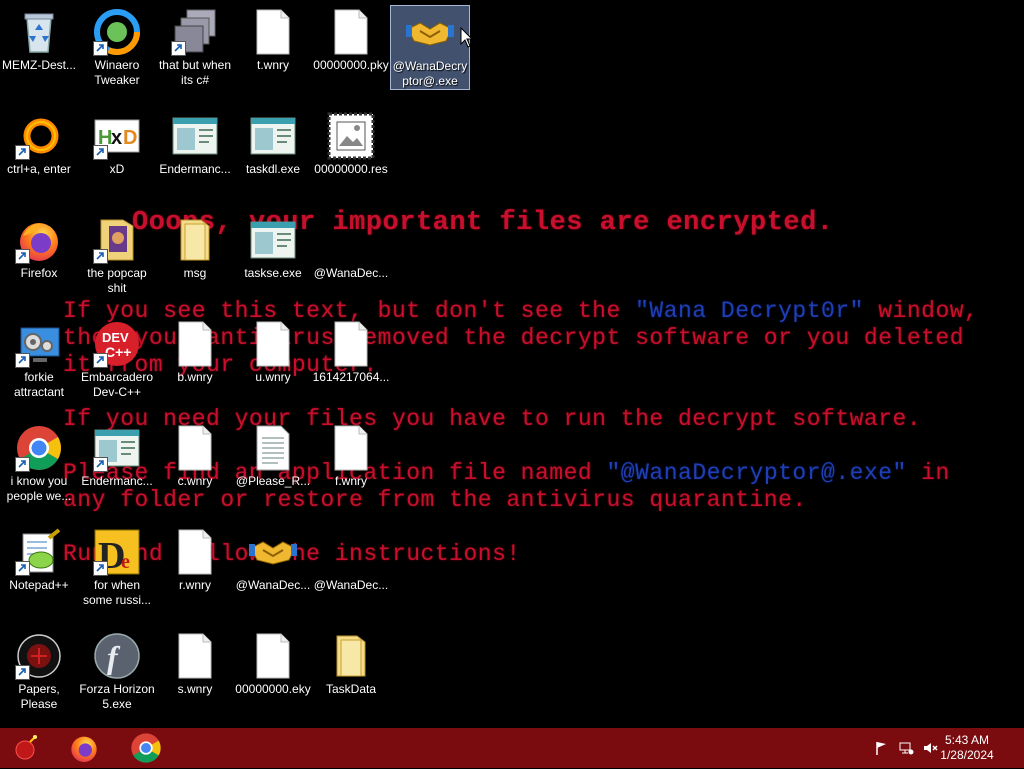 This screenshot has height=769, width=1024. I want to click on dev-cpp-icon: DEV C++, so click(117, 344).